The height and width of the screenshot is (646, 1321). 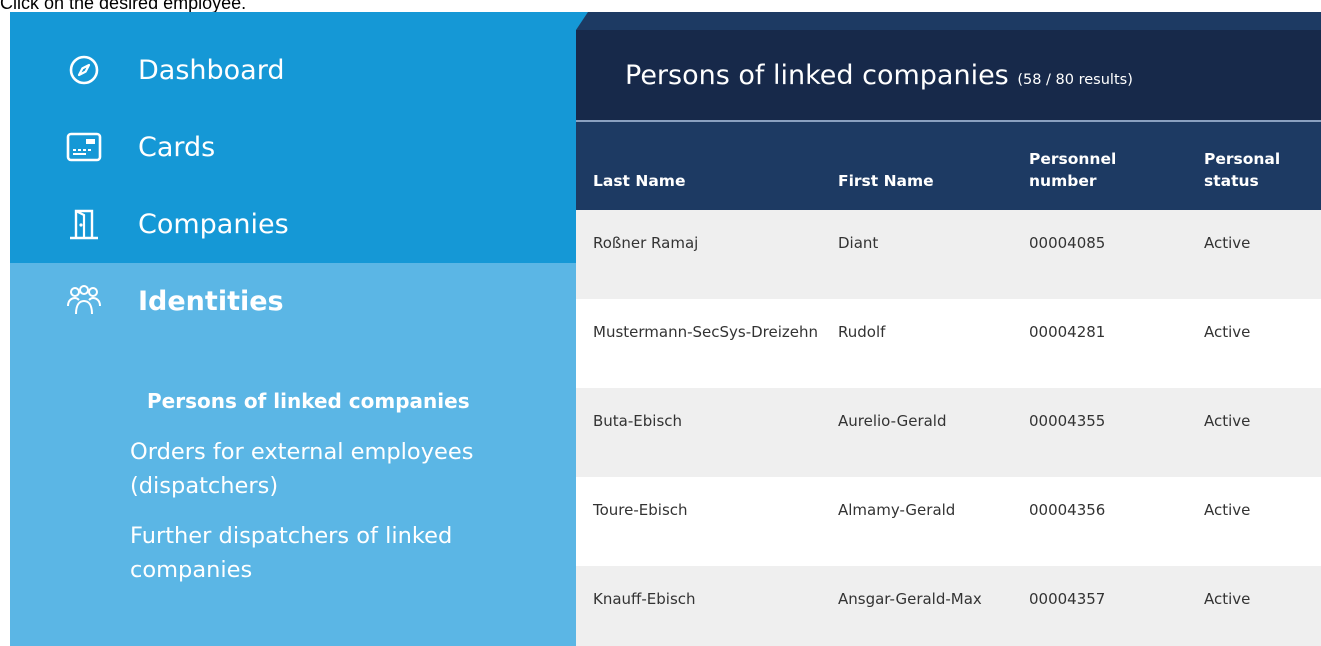 What do you see at coordinates (1067, 599) in the screenshot?
I see `cell-personnel-number: 00004357` at bounding box center [1067, 599].